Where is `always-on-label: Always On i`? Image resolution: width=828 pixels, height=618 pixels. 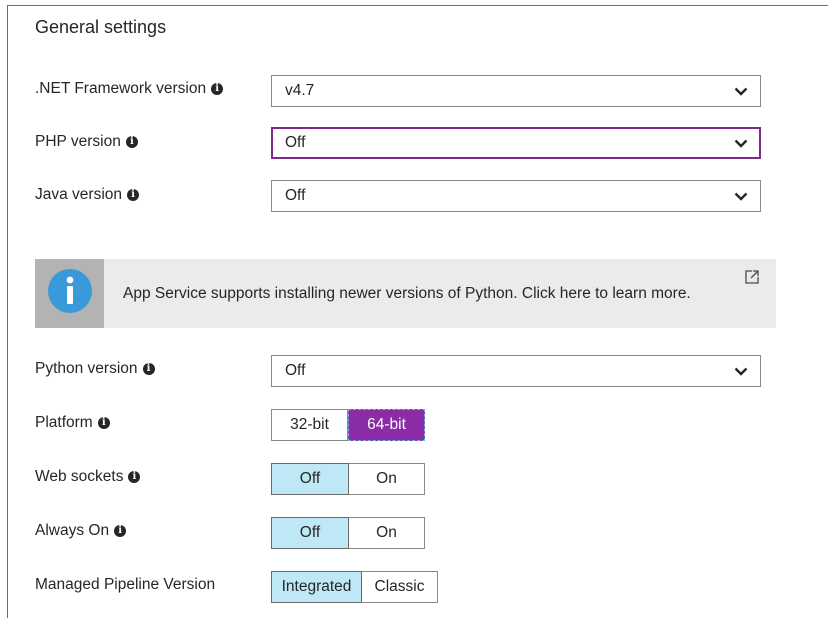 always-on-label: Always On i is located at coordinates (81, 531).